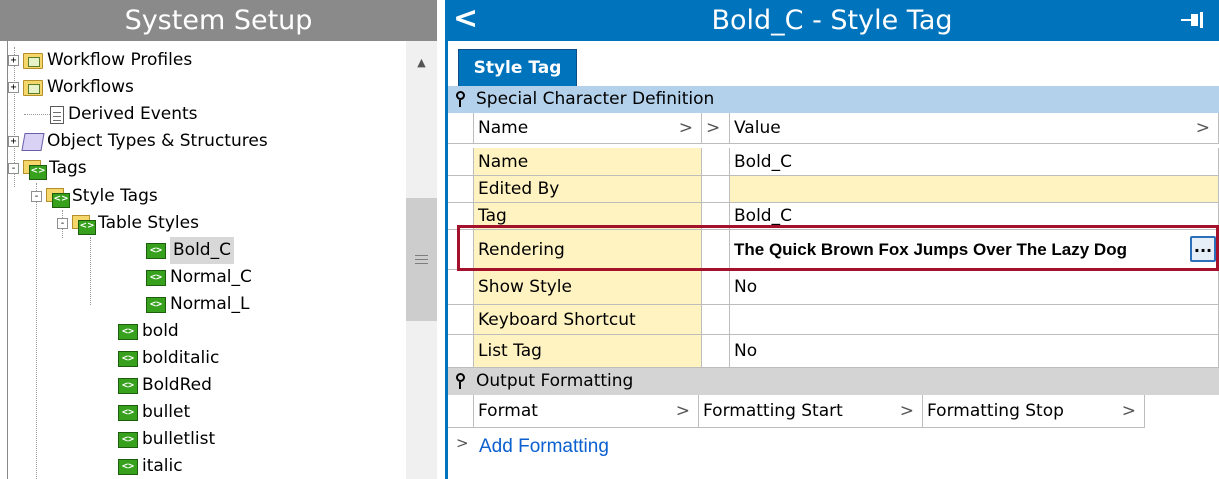  I want to click on tree-item-label: Workflows, so click(90, 87).